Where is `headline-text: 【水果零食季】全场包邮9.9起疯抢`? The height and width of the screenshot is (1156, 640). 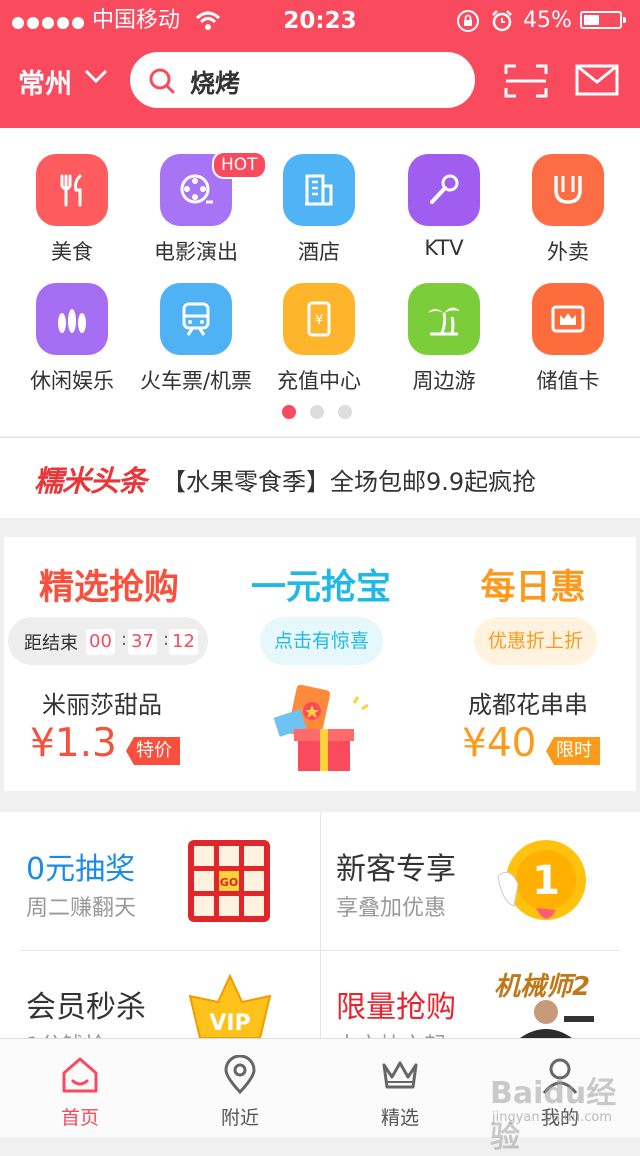 headline-text: 【水果零食季】全场包邮9.9起疯抢 is located at coordinates (349, 479).